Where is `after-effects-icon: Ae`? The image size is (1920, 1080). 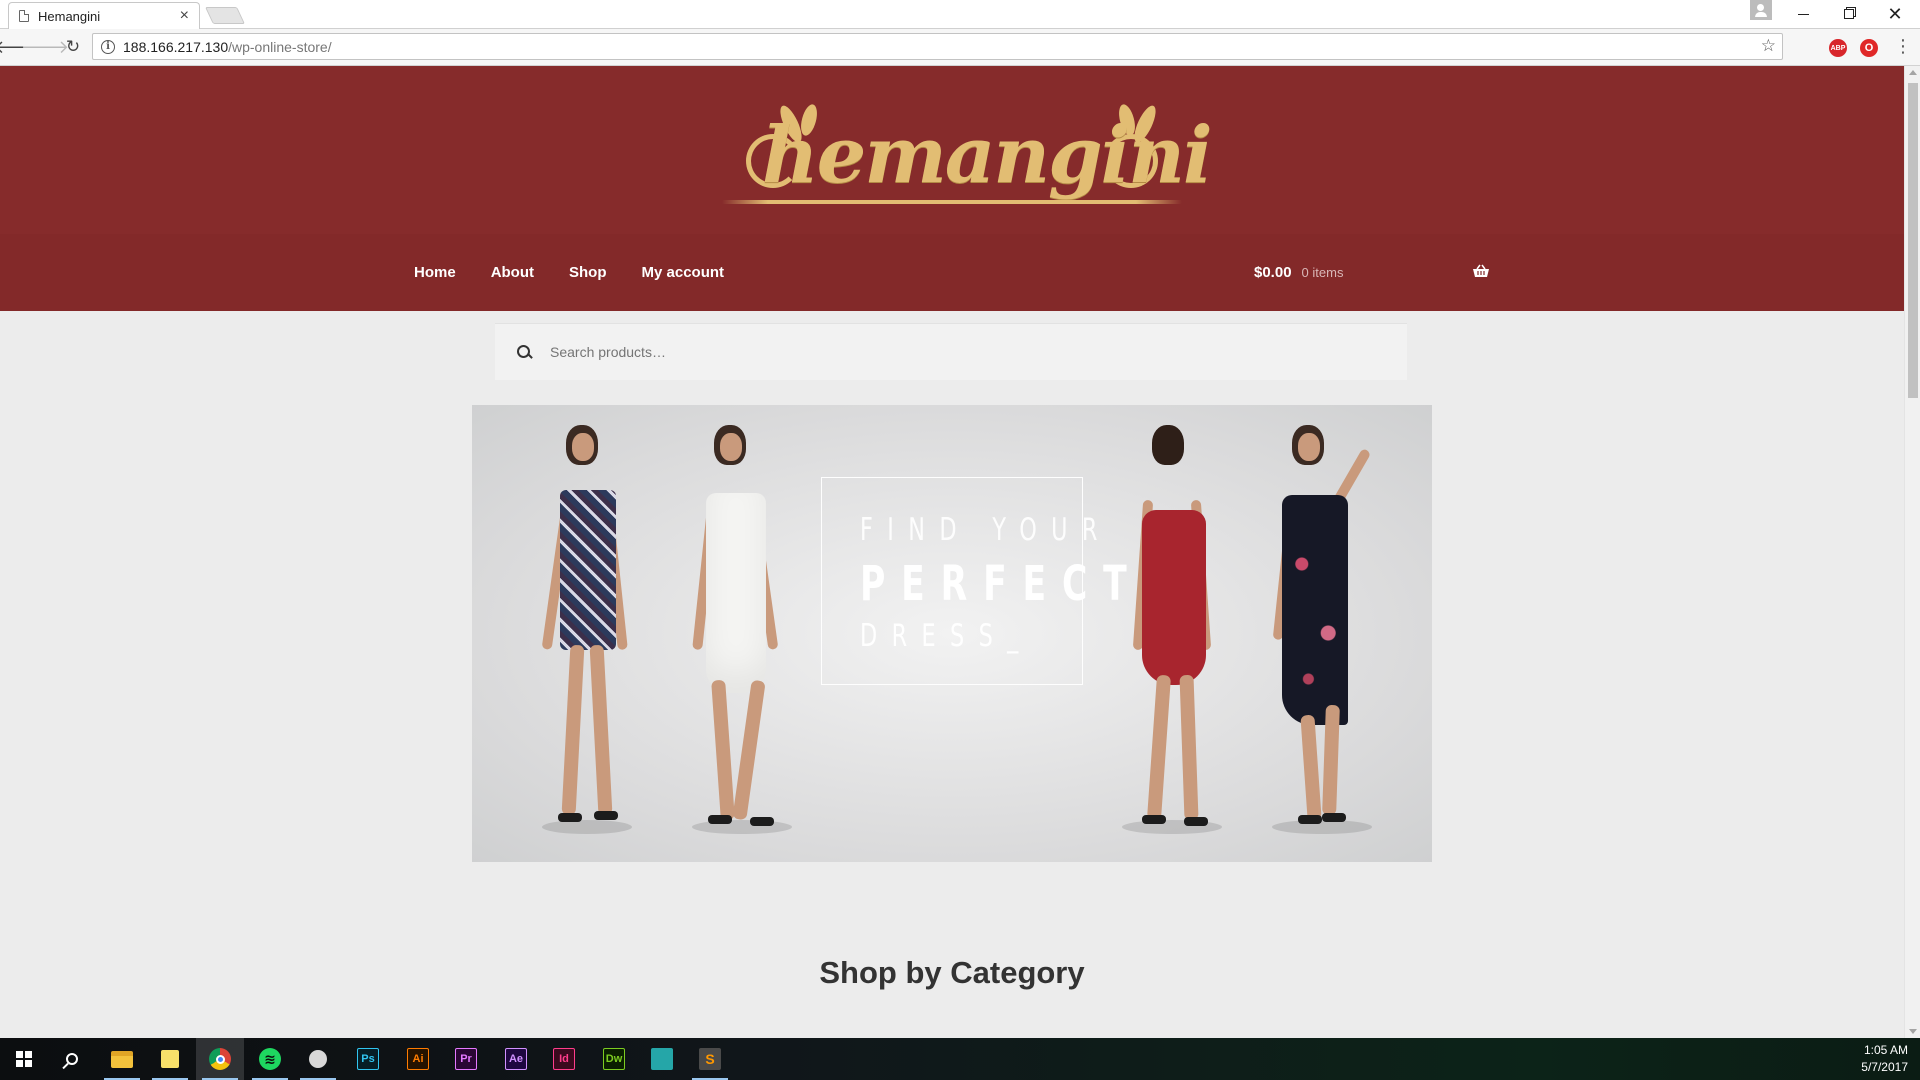
after-effects-icon: Ae is located at coordinates (516, 1059).